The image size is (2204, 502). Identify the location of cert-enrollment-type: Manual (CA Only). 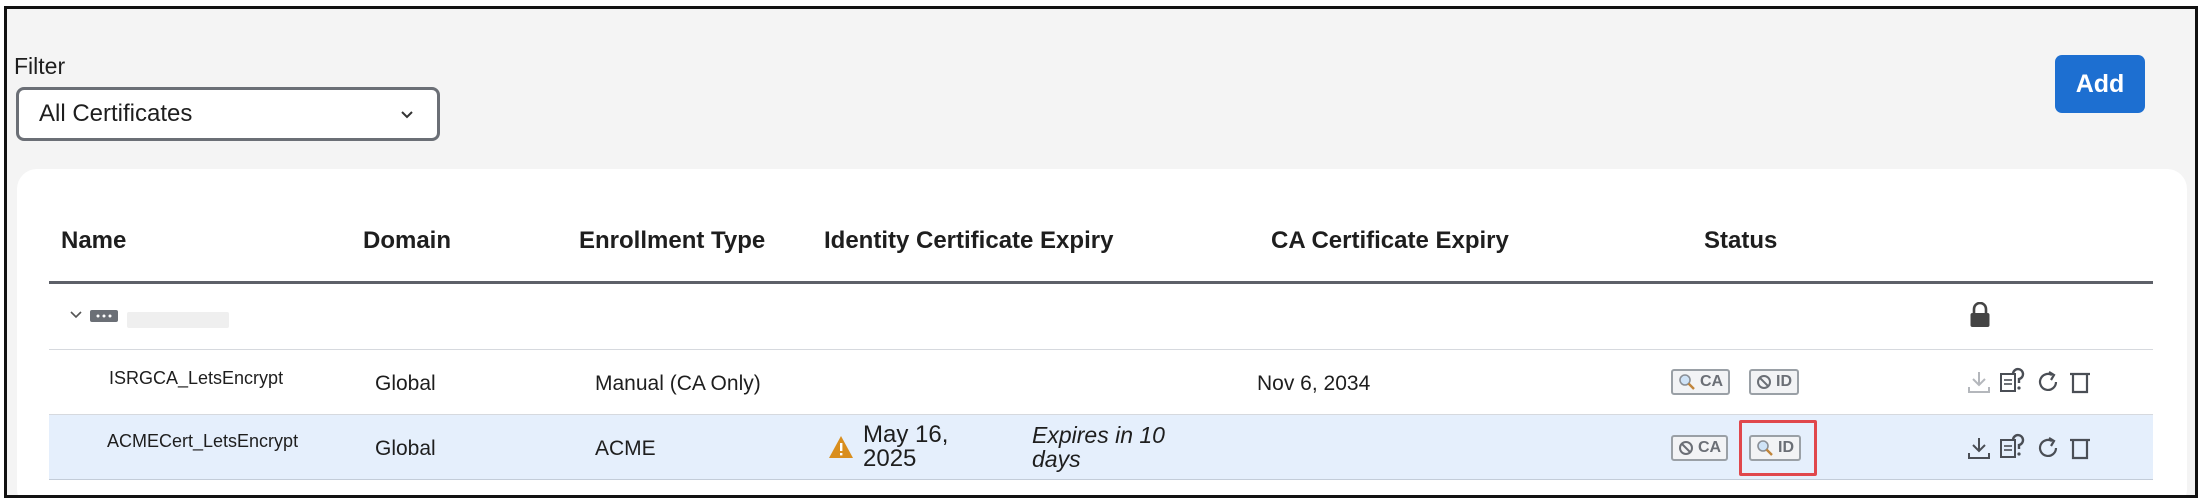
(678, 383).